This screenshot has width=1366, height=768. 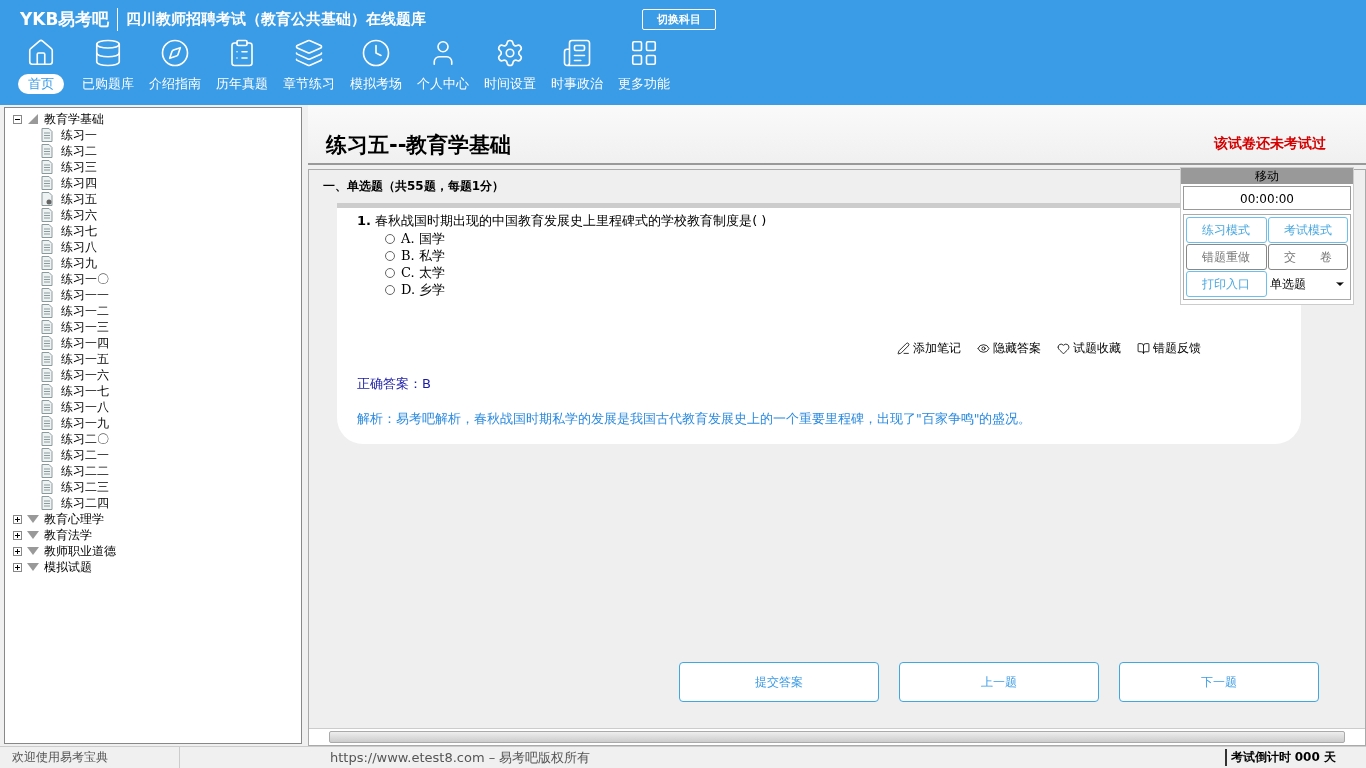 What do you see at coordinates (1009, 348) in the screenshot?
I see `question-action: 隐藏答案` at bounding box center [1009, 348].